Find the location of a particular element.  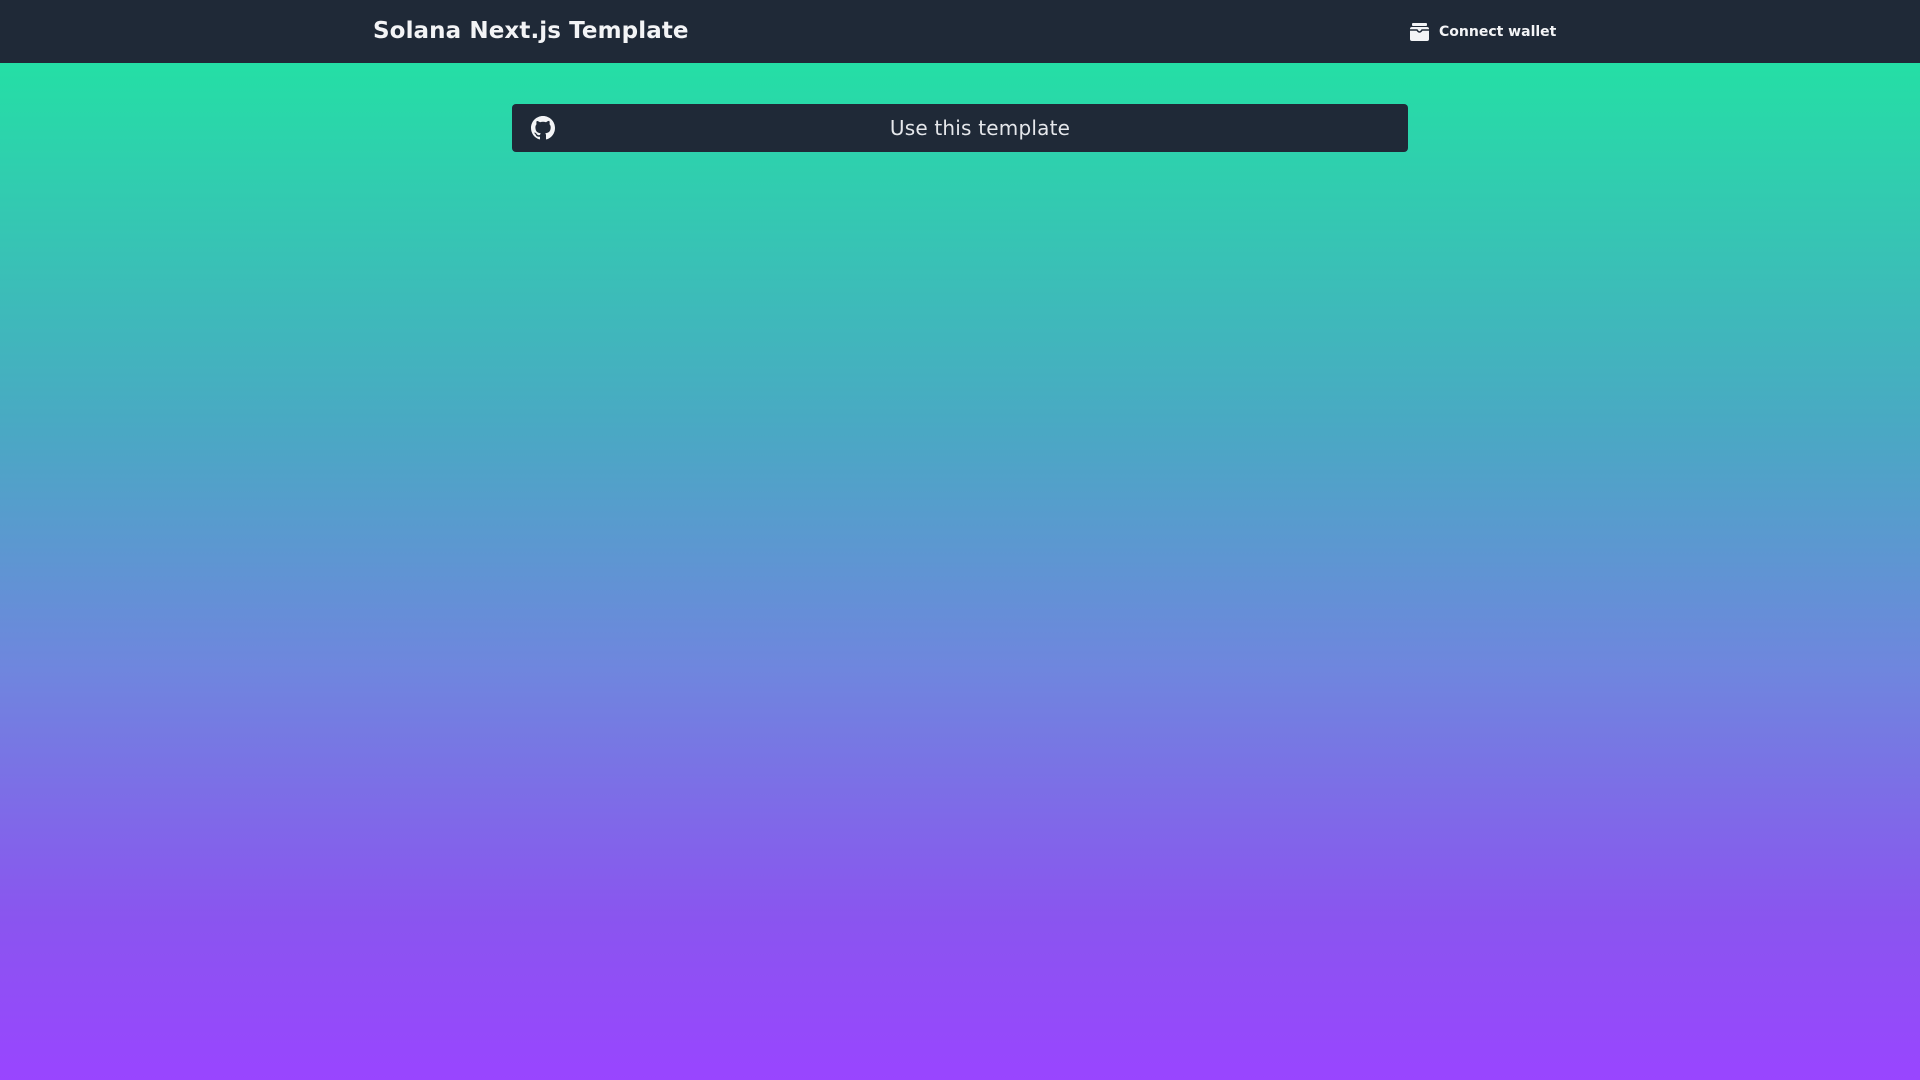

connect-wallet-button: Connect wallet is located at coordinates (1483, 32).